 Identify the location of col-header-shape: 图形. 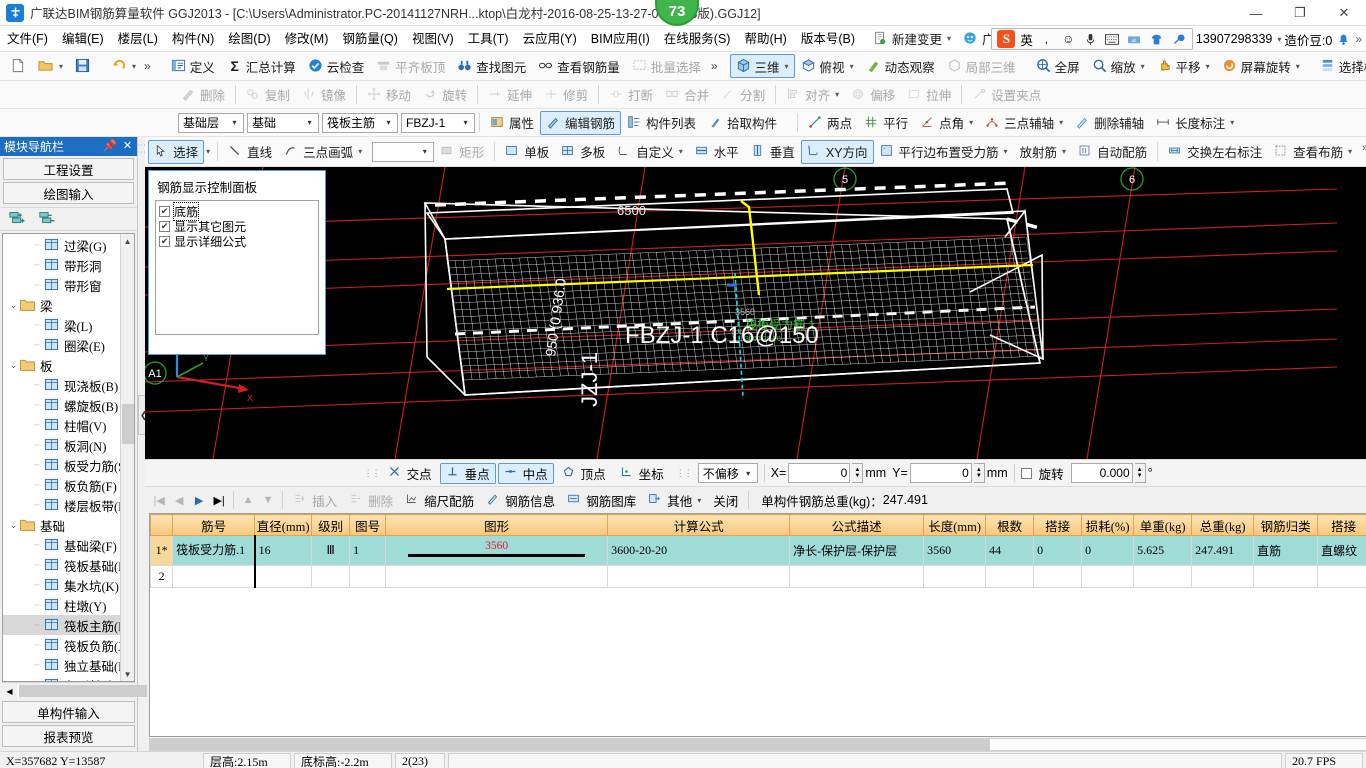
(497, 525).